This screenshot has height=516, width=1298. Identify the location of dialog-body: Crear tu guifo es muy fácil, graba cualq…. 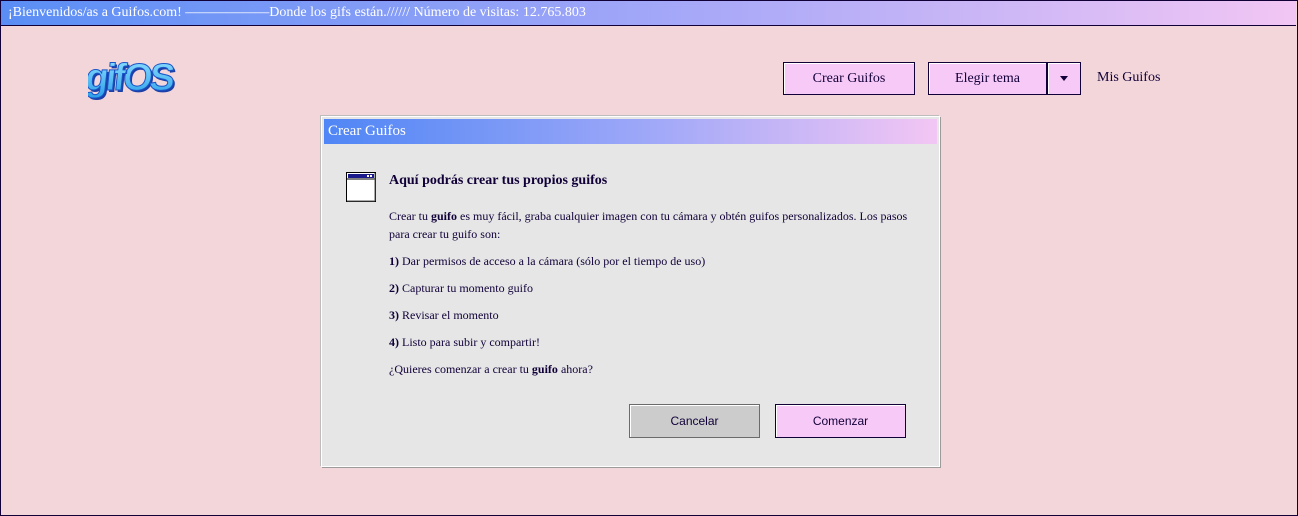
(654, 292).